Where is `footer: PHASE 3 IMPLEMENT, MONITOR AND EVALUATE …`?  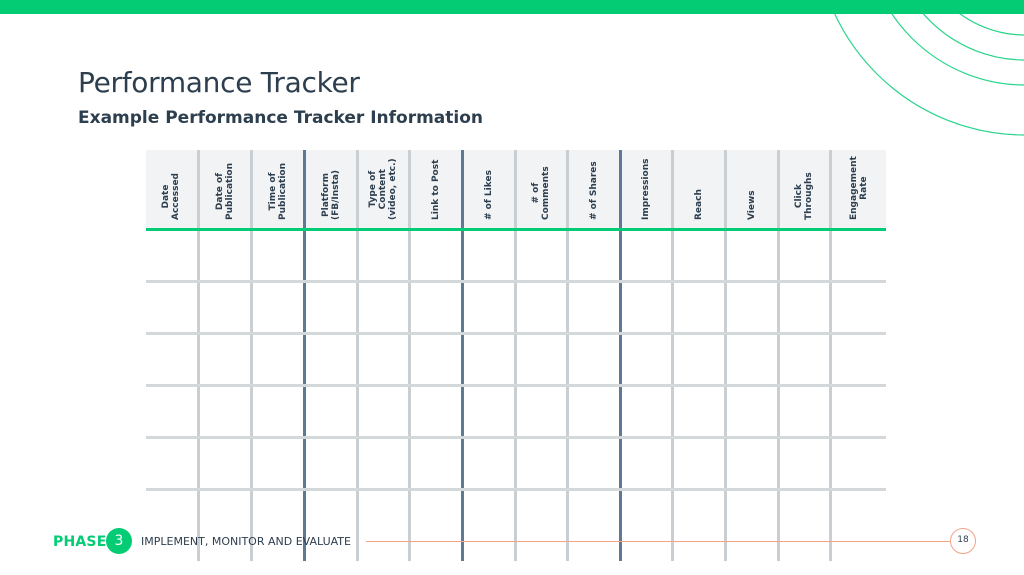 footer: PHASE 3 IMPLEMENT, MONITOR AND EVALUATE … is located at coordinates (512, 542).